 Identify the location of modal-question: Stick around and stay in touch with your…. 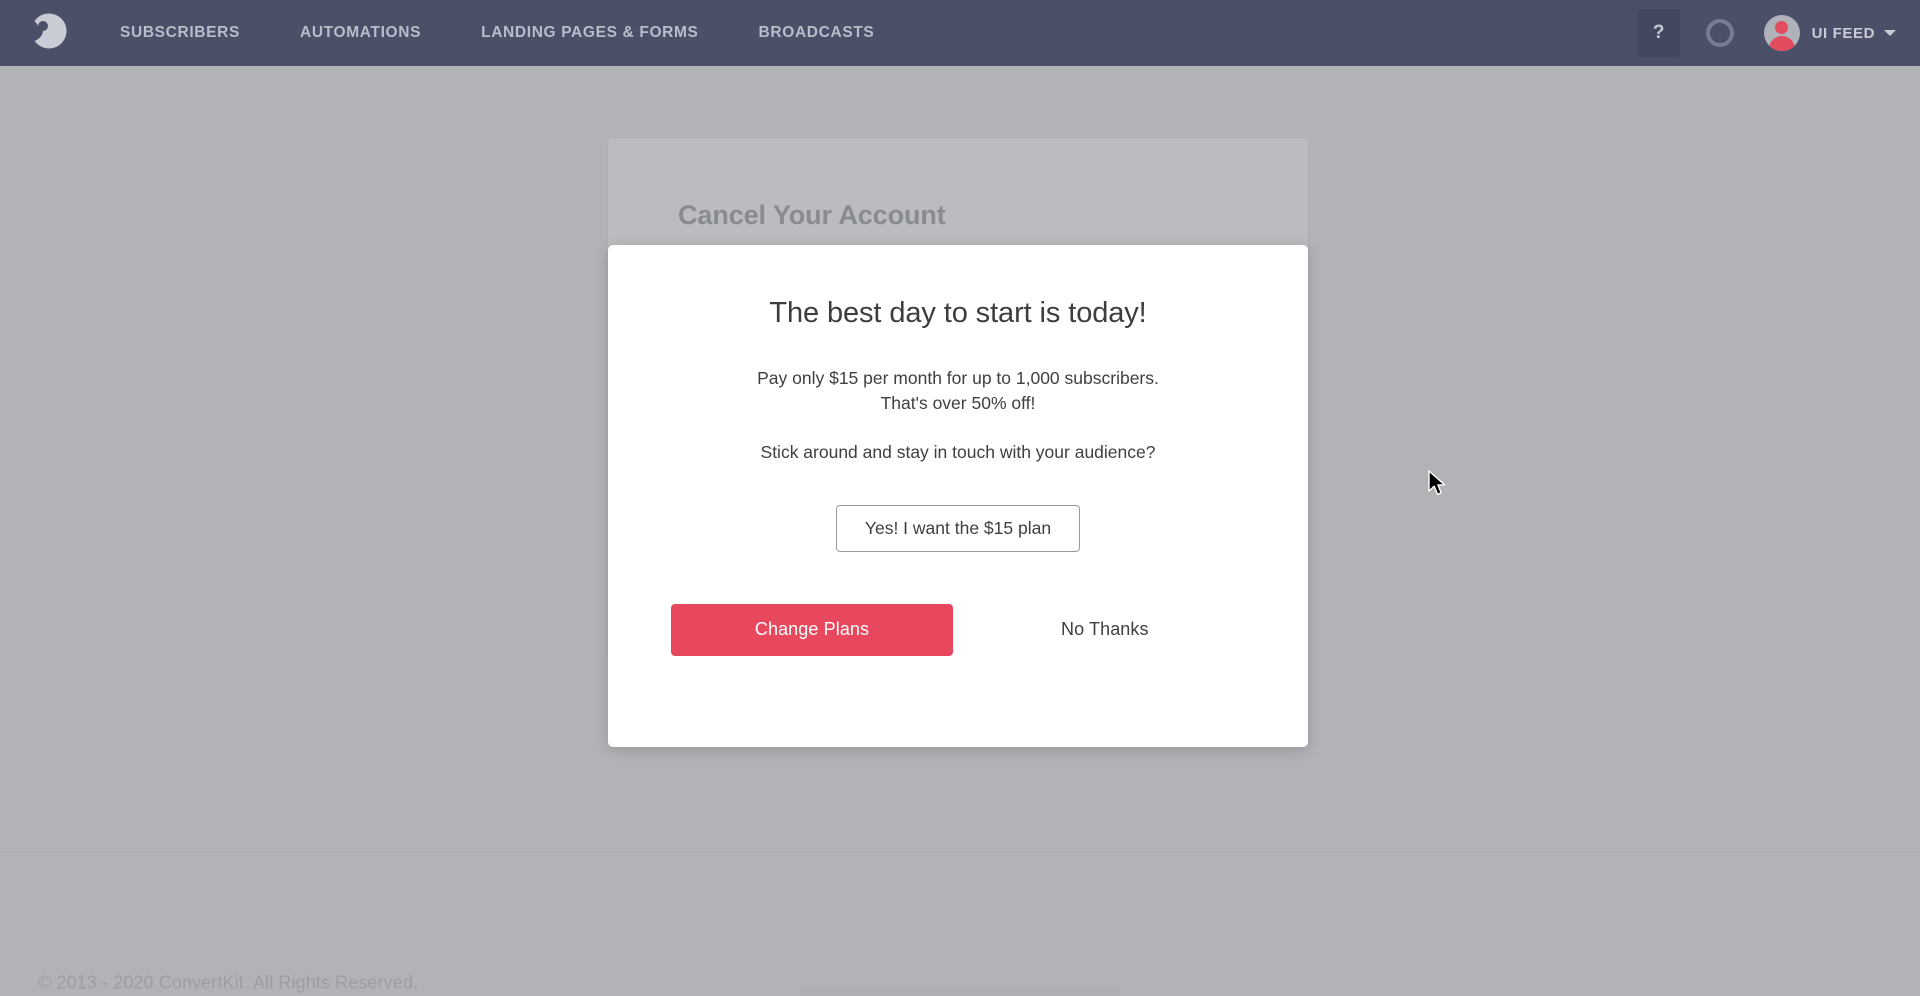
(958, 451).